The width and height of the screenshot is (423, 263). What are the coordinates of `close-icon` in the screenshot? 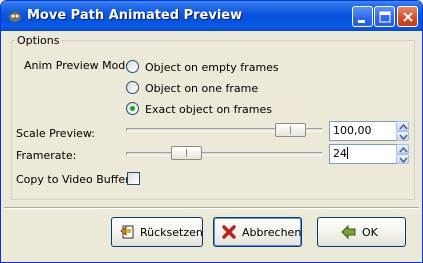 It's located at (408, 17).